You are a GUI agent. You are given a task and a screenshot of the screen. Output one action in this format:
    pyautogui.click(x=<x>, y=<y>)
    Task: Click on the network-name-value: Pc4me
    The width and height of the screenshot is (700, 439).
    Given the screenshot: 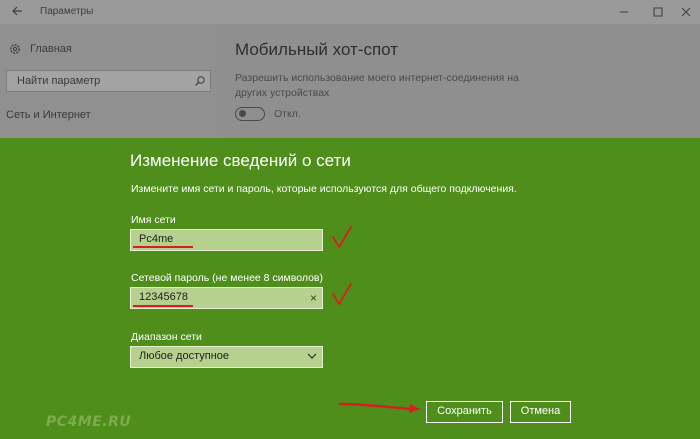 What is the action you would take?
    pyautogui.click(x=156, y=239)
    